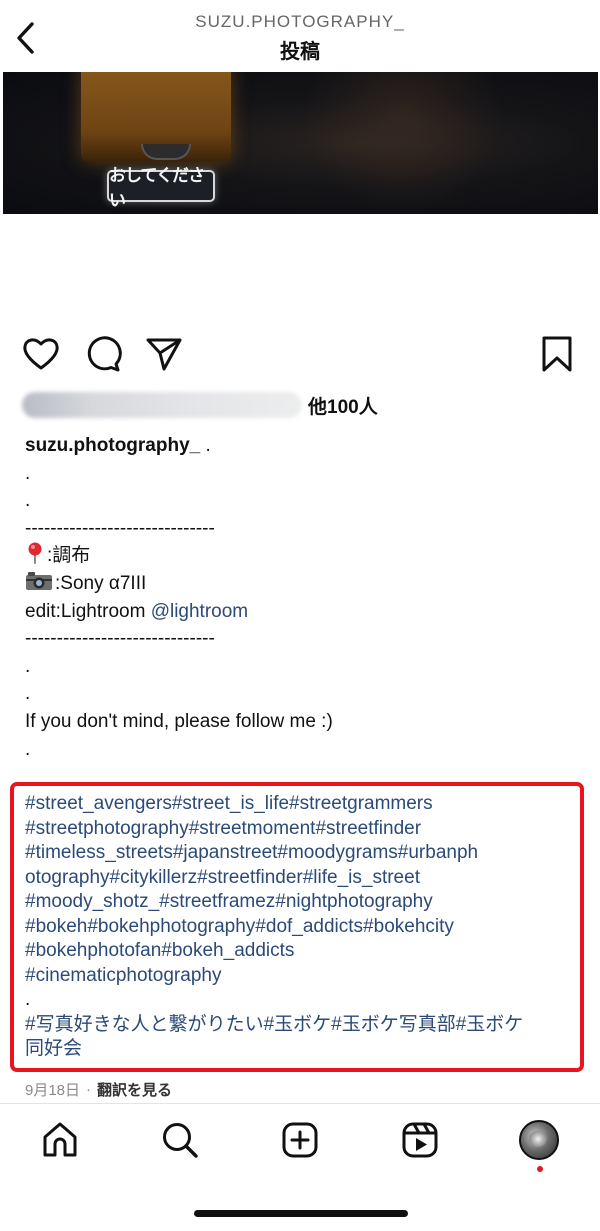 Image resolution: width=600 pixels, height=1231 pixels. I want to click on comment-icon, so click(104, 354).